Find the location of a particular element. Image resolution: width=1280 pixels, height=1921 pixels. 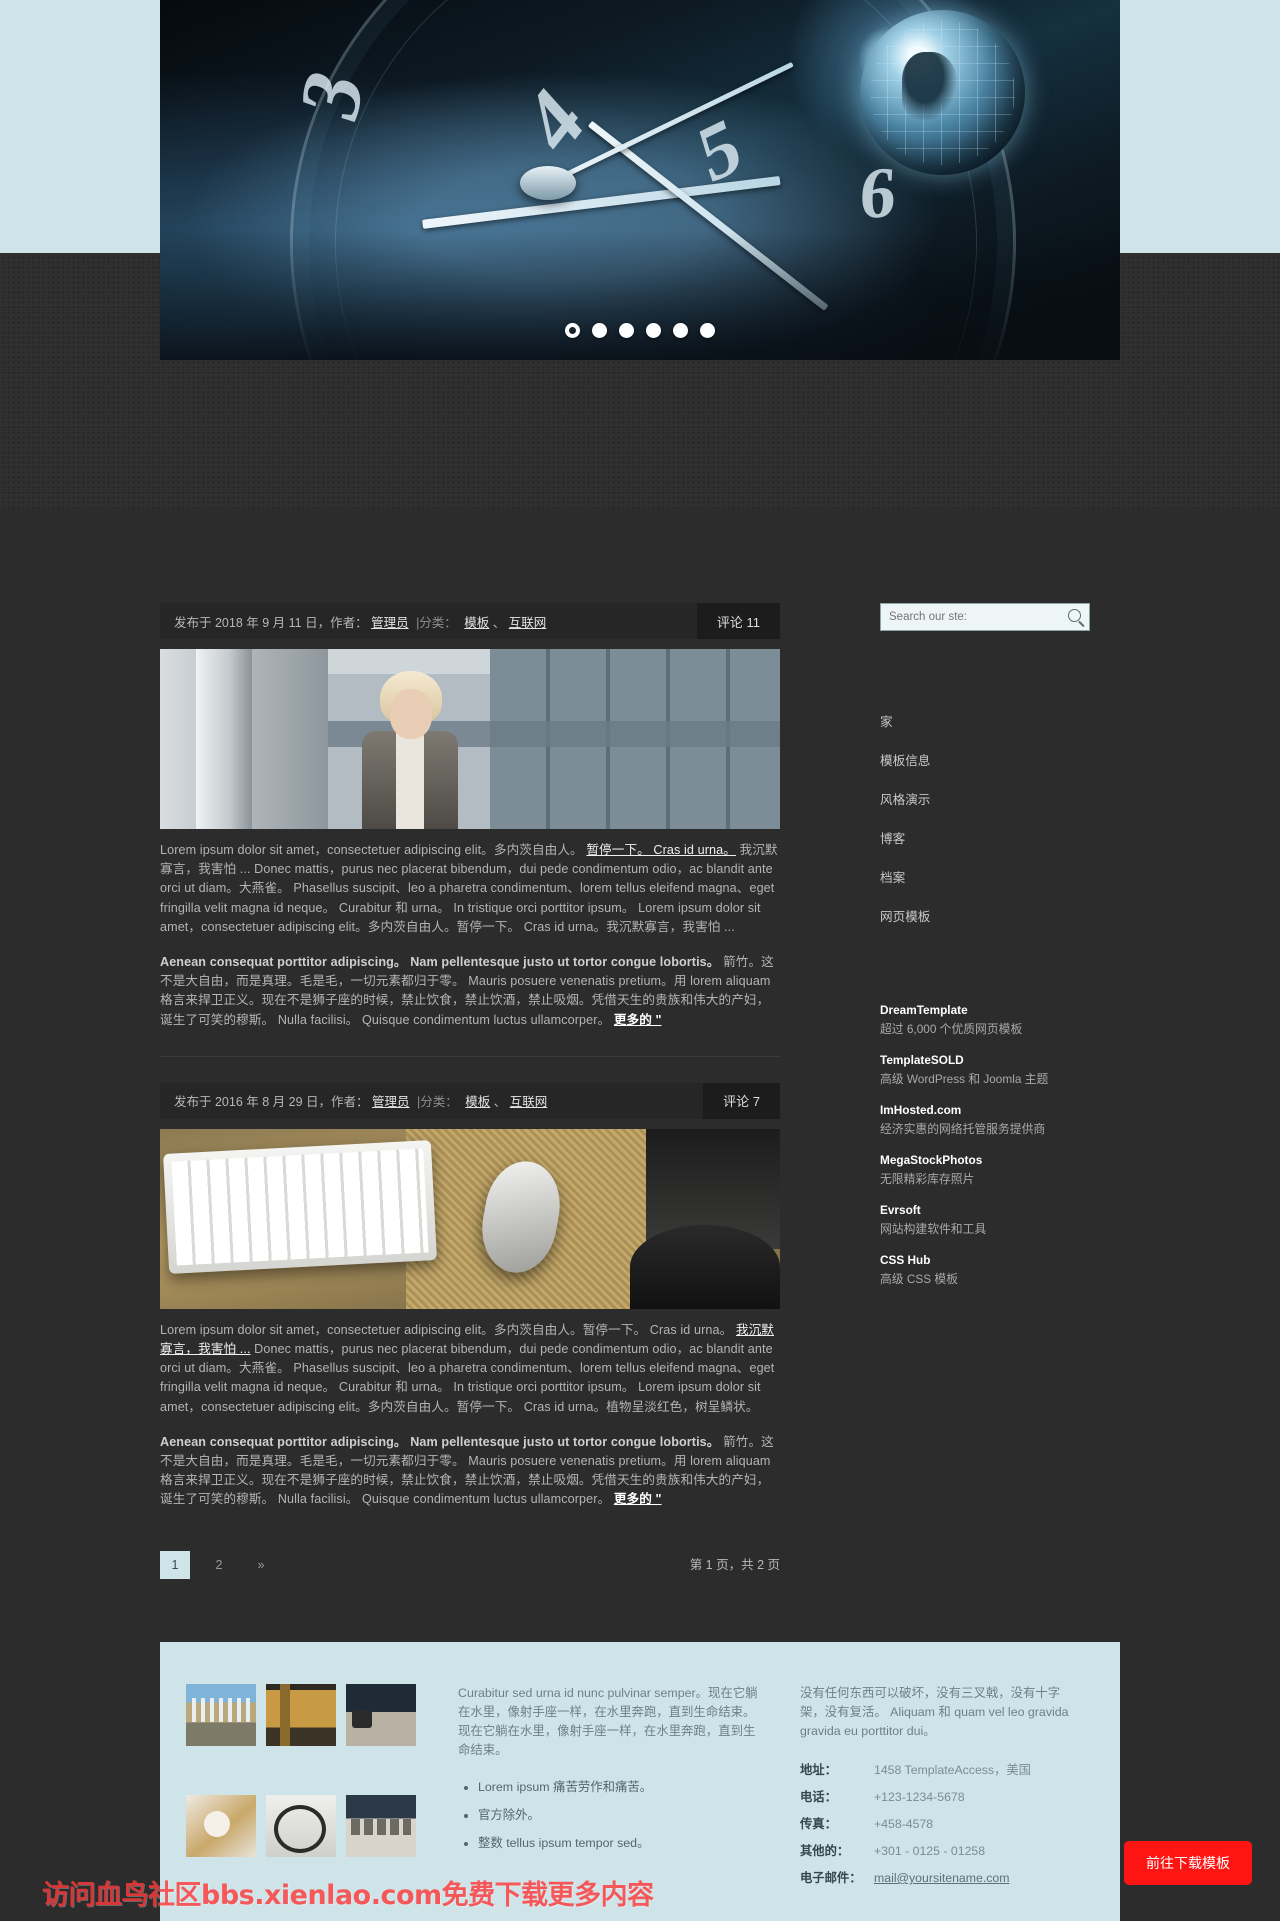

pagination-page-1: 1 is located at coordinates (175, 1564).